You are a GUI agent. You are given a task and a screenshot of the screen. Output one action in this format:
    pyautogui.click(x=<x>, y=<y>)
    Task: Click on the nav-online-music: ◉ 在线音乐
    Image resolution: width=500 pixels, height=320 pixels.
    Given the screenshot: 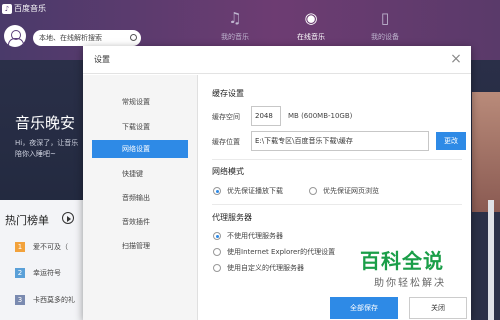 What is the action you would take?
    pyautogui.click(x=311, y=25)
    